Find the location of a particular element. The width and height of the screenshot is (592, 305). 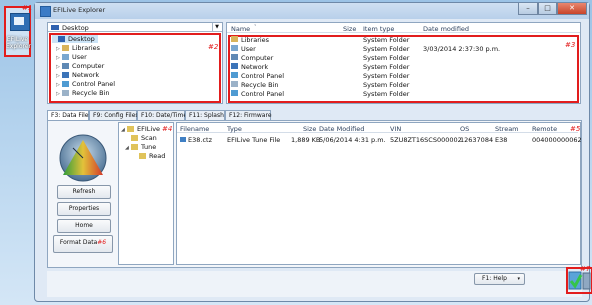

annotation-tag-4: #4 is located at coordinates (167, 129).